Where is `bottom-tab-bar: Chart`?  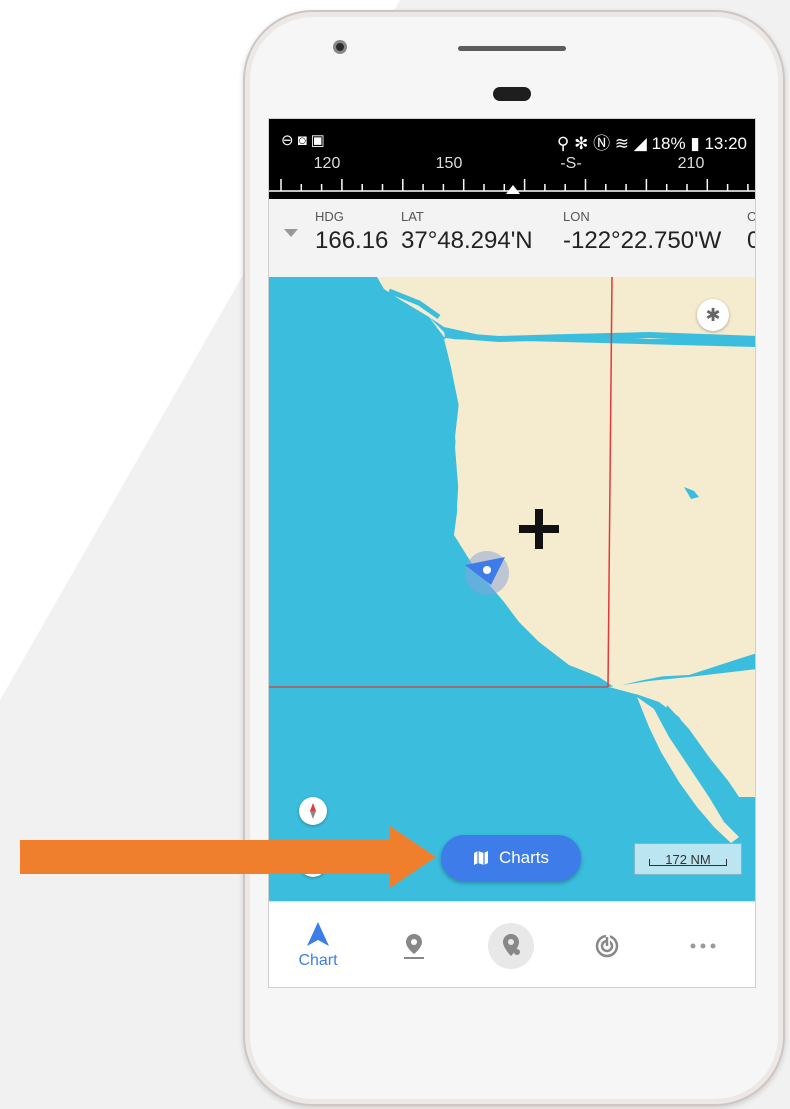 bottom-tab-bar: Chart is located at coordinates (512, 944).